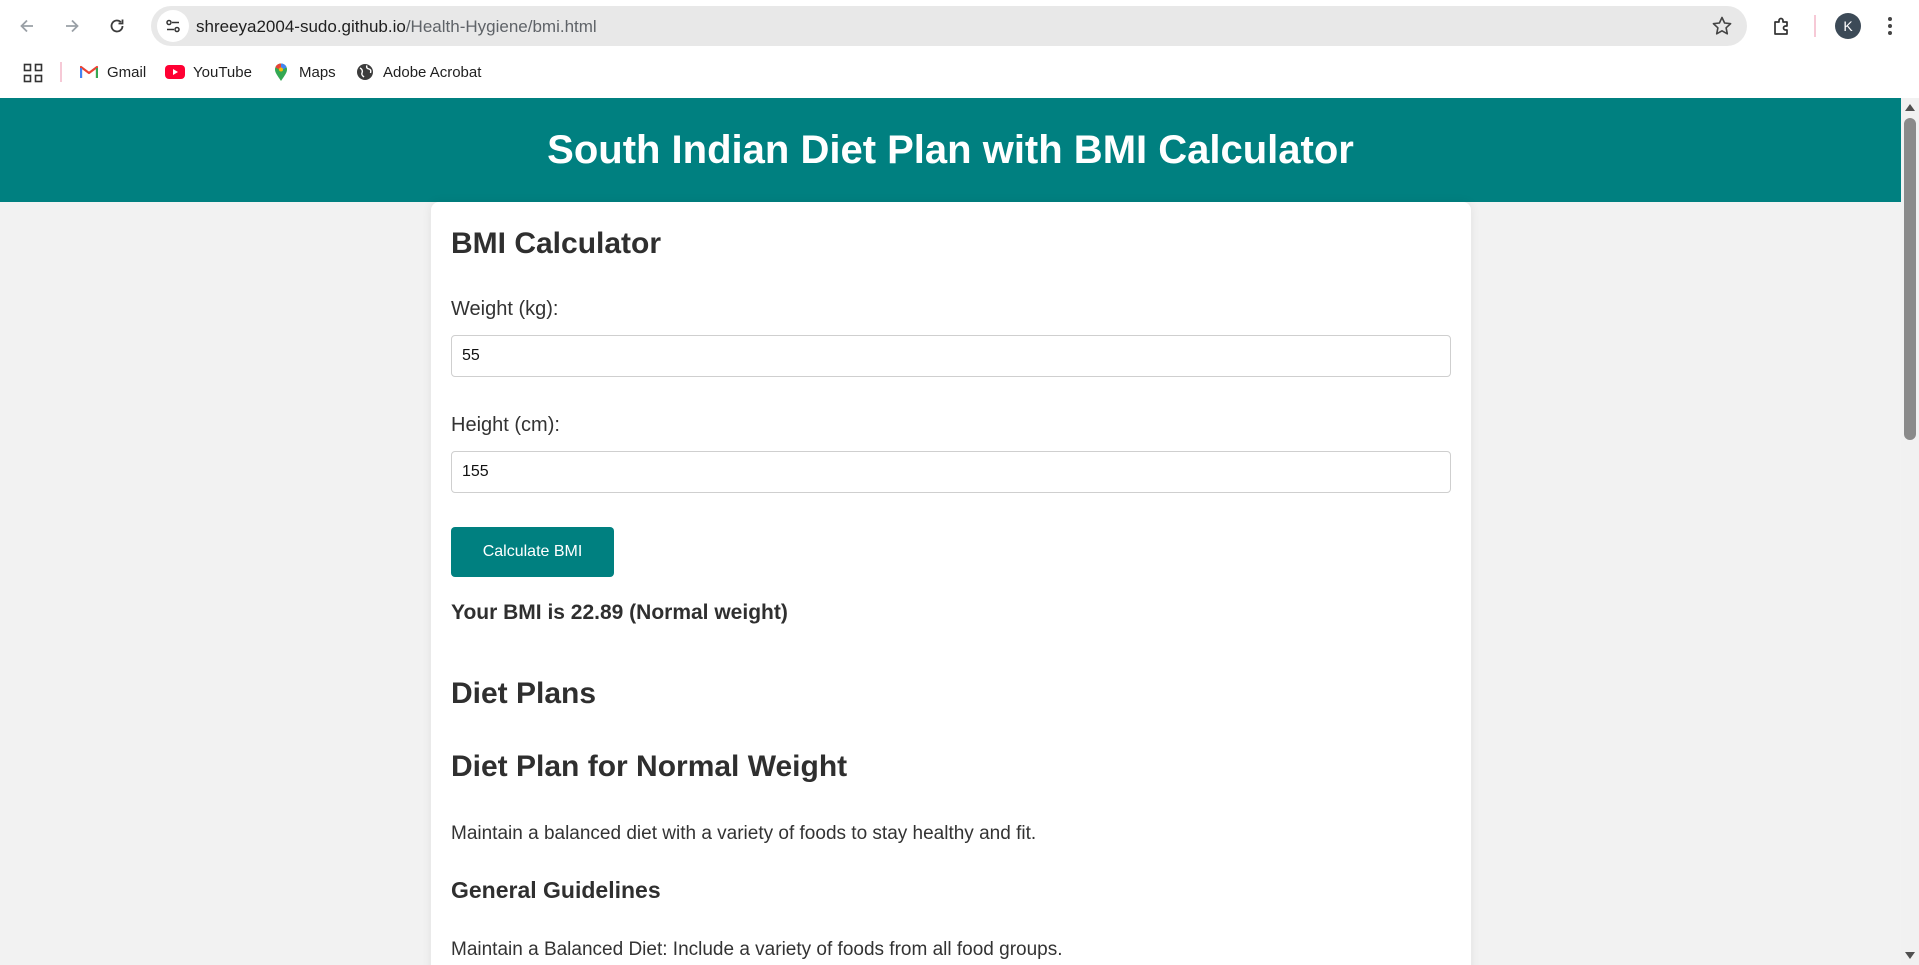 The image size is (1919, 965). I want to click on bookmark-adobe-acrobat: Adobe Acrobat, so click(418, 72).